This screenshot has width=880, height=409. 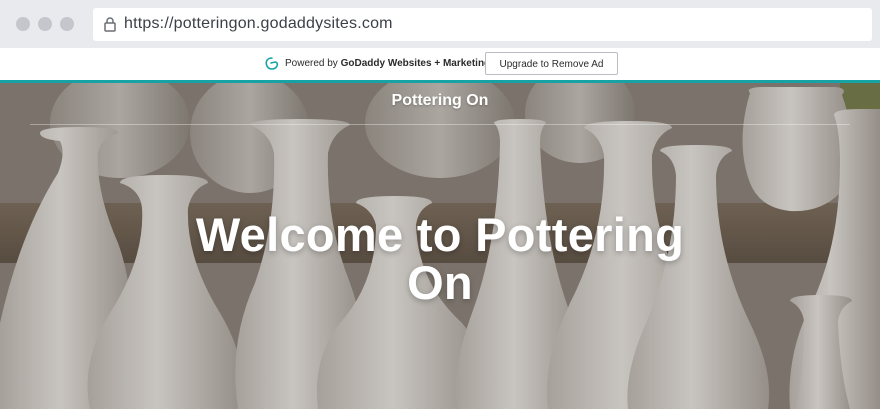 I want to click on upgrade-remove-ad-button: Upgrade to Remove Ad, so click(x=551, y=63).